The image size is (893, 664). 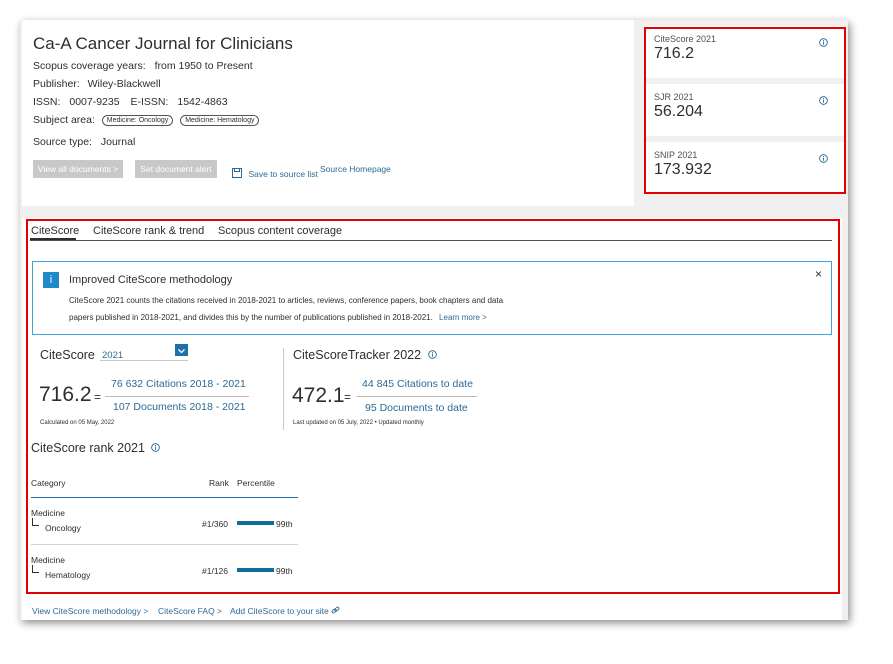 What do you see at coordinates (463, 317) in the screenshot?
I see `learn-more-link: Learn more >` at bounding box center [463, 317].